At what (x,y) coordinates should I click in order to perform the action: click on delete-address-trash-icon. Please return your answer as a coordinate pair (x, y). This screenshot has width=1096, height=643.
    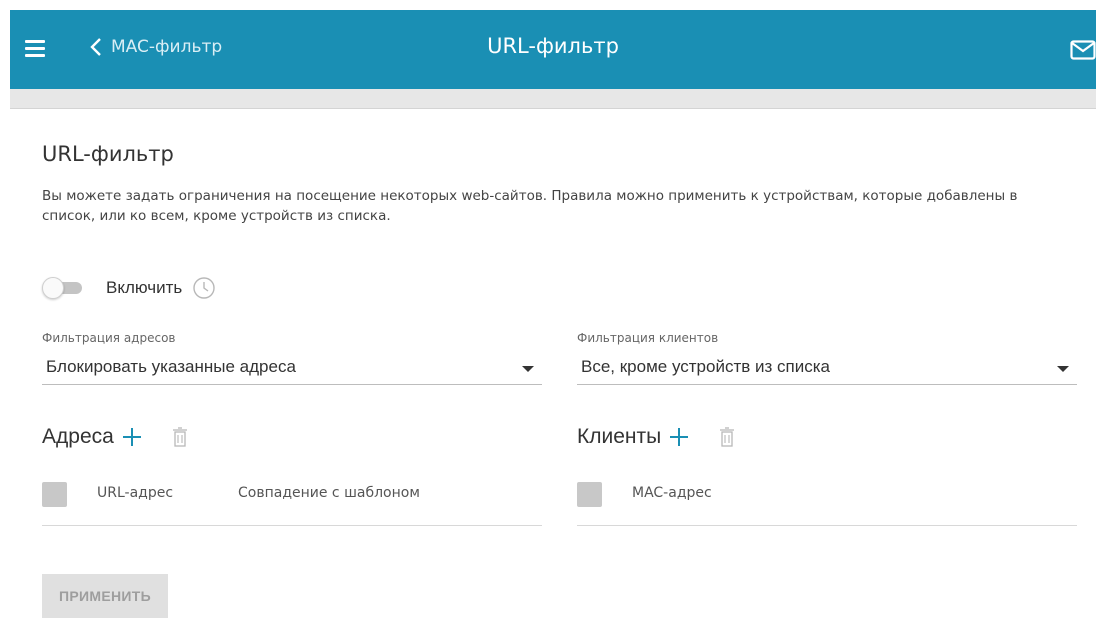
    Looking at the image, I should click on (180, 437).